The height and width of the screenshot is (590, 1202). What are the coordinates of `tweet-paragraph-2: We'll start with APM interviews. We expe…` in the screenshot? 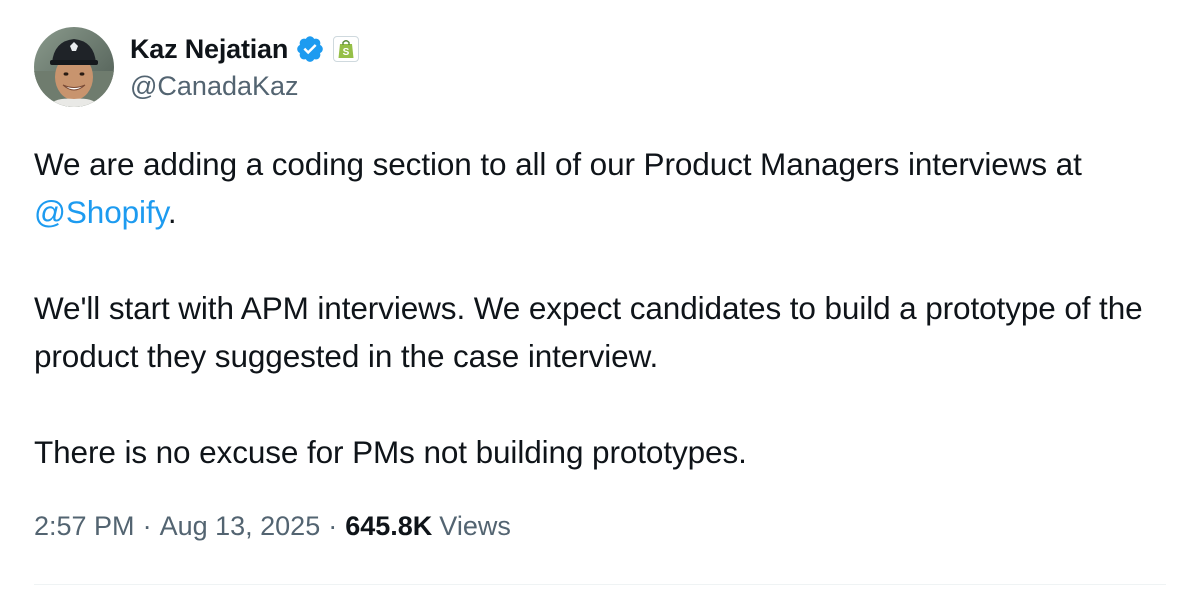 It's located at (588, 332).